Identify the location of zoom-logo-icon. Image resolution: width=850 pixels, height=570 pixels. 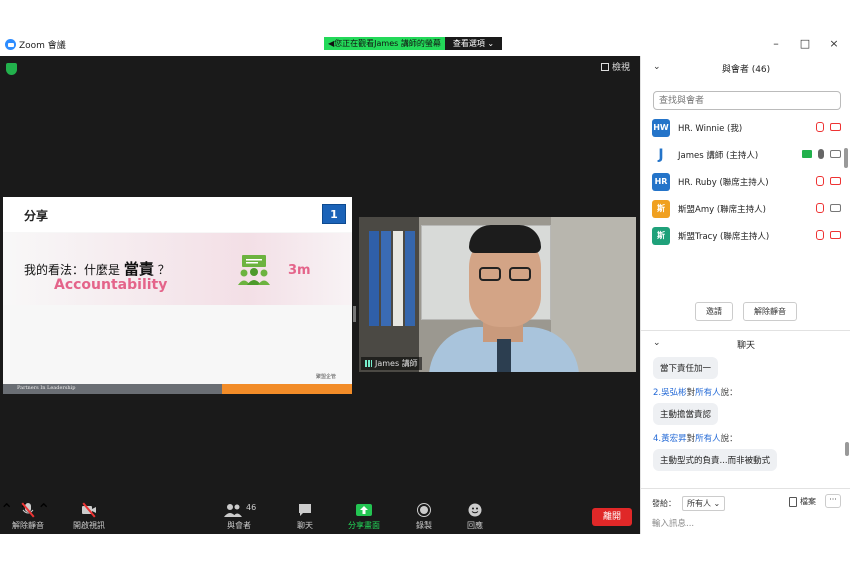
(10, 44).